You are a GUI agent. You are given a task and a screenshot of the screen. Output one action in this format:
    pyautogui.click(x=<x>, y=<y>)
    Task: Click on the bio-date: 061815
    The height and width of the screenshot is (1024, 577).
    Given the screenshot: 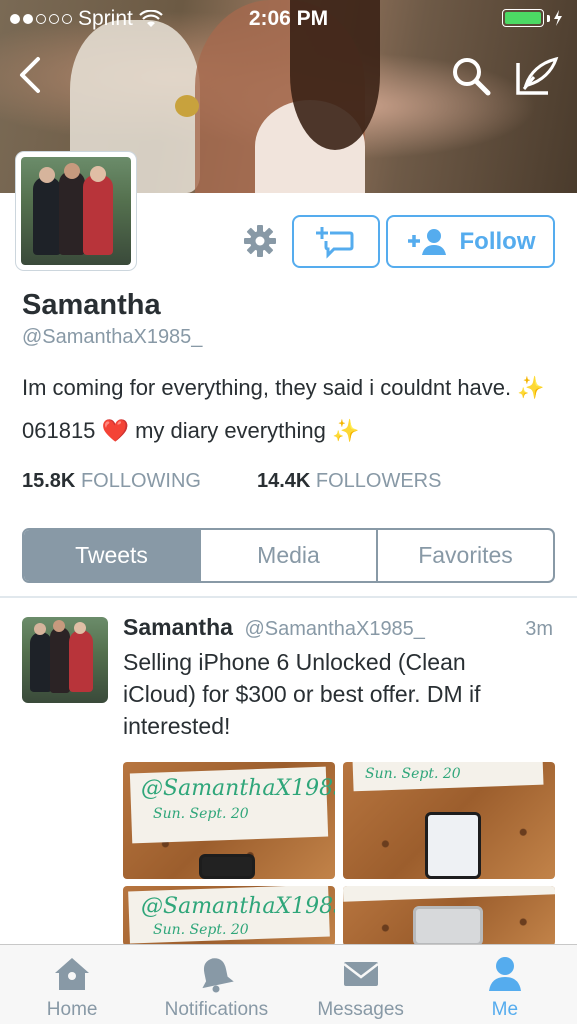 What is the action you would take?
    pyautogui.click(x=59, y=430)
    